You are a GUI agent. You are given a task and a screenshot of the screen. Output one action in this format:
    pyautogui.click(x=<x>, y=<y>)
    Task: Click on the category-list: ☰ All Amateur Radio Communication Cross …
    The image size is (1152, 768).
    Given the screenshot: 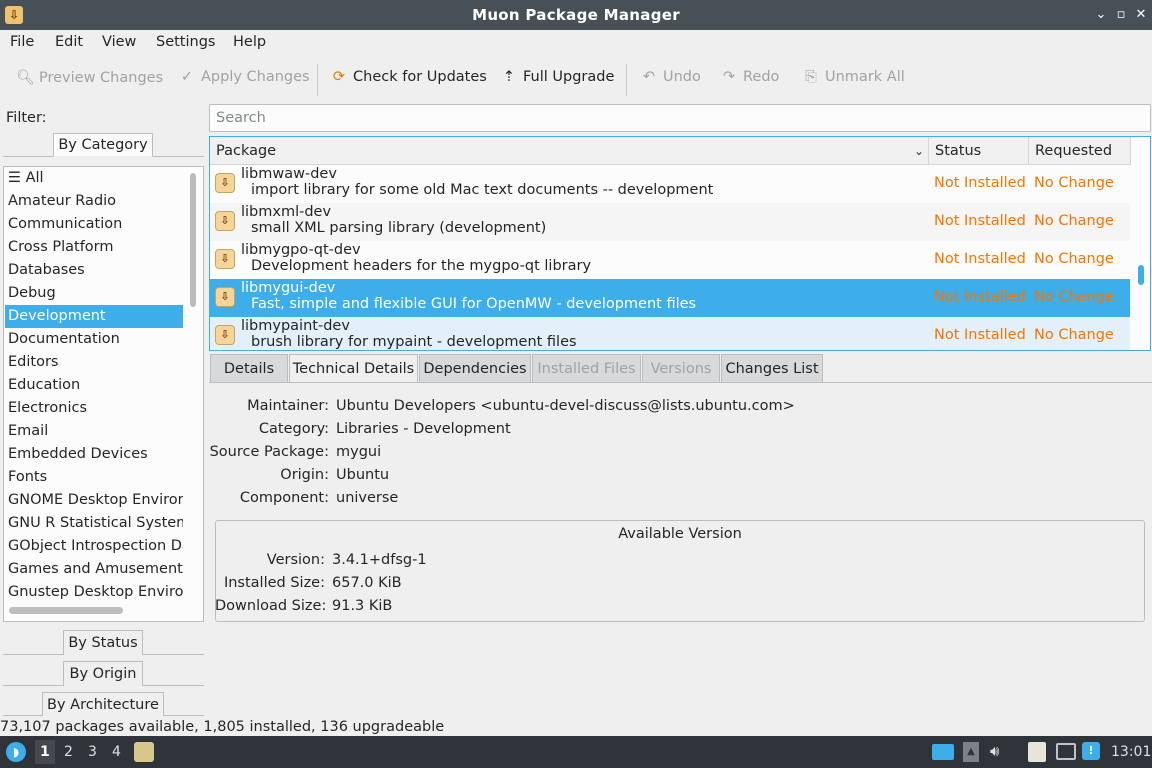 What is the action you would take?
    pyautogui.click(x=103, y=394)
    